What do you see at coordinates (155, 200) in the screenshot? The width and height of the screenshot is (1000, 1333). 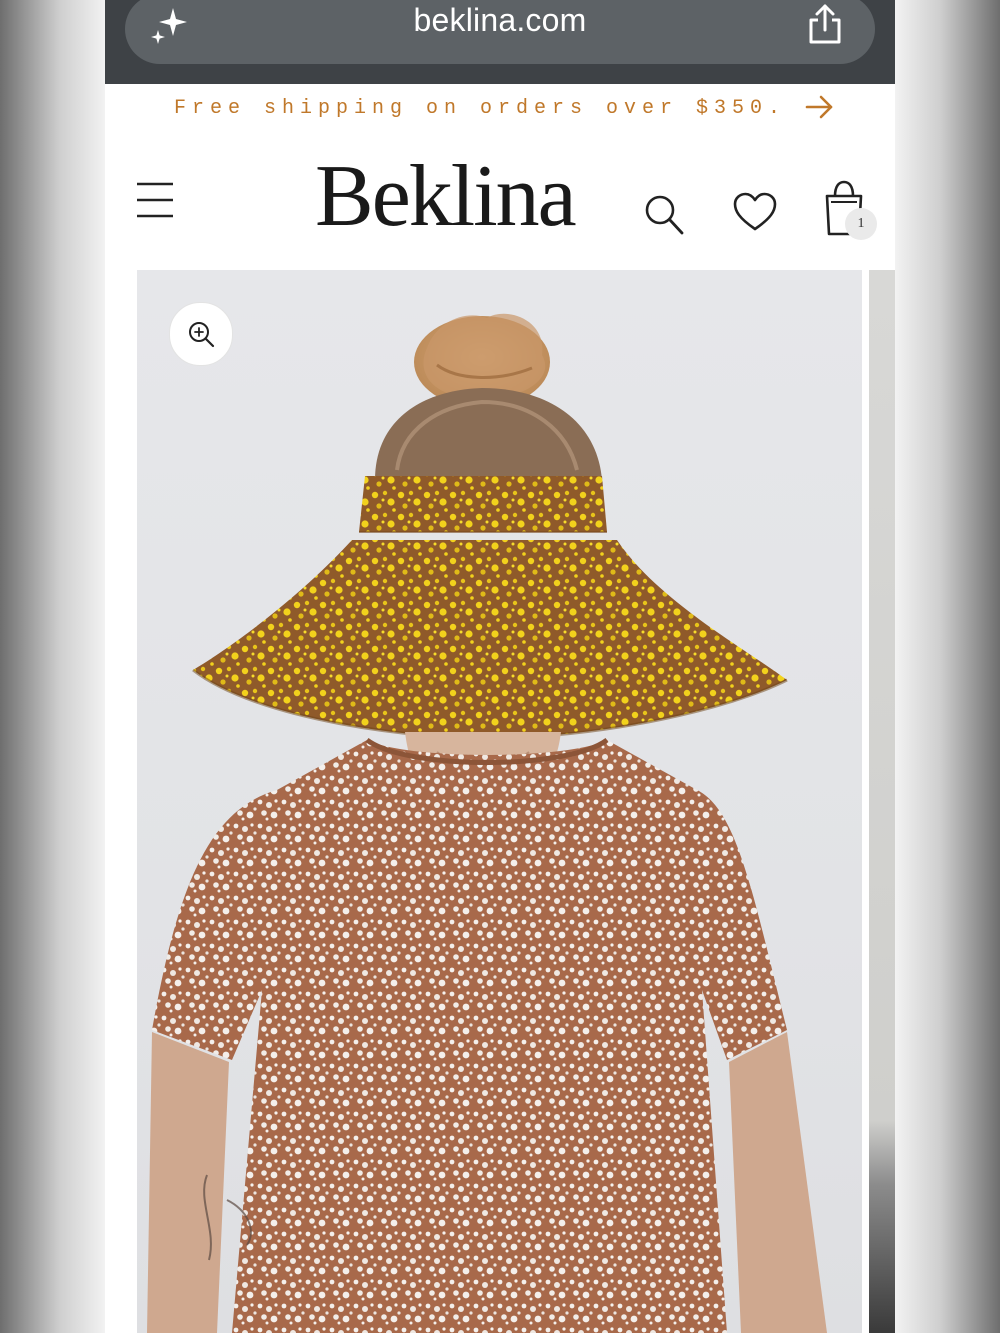 I see `hamburger-menu-icon` at bounding box center [155, 200].